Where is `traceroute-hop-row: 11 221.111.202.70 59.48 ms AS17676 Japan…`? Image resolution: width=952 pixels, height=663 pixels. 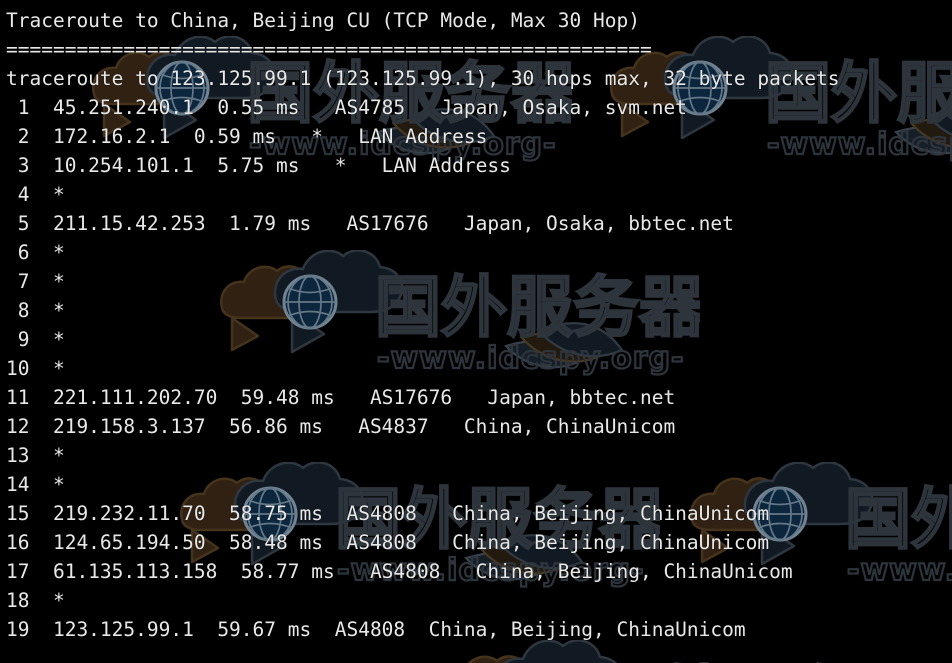 traceroute-hop-row: 11 221.111.202.70 59.48 ms AS17676 Japan… is located at coordinates (341, 397).